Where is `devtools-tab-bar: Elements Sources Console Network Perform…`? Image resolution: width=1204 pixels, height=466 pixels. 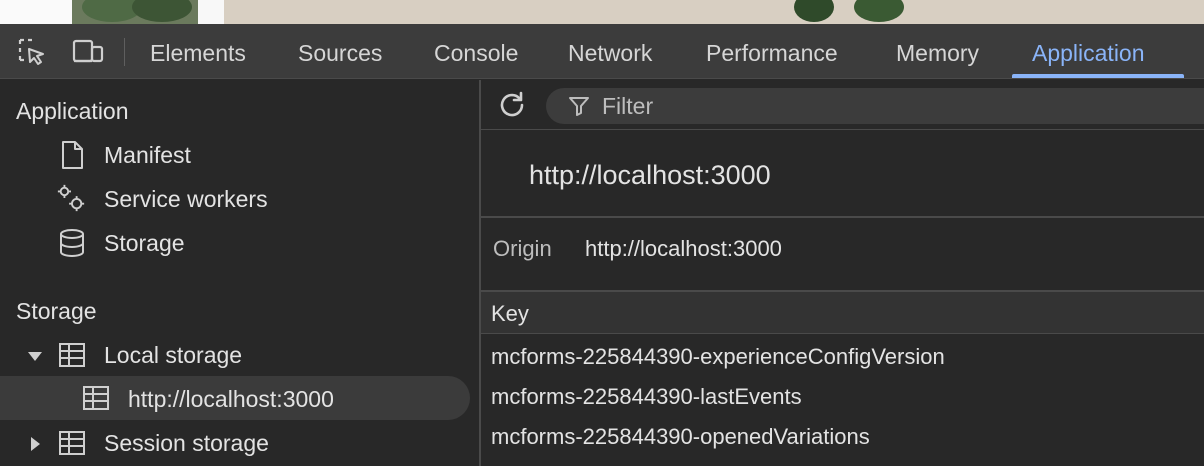
devtools-tab-bar: Elements Sources Console Network Perform… is located at coordinates (602, 51).